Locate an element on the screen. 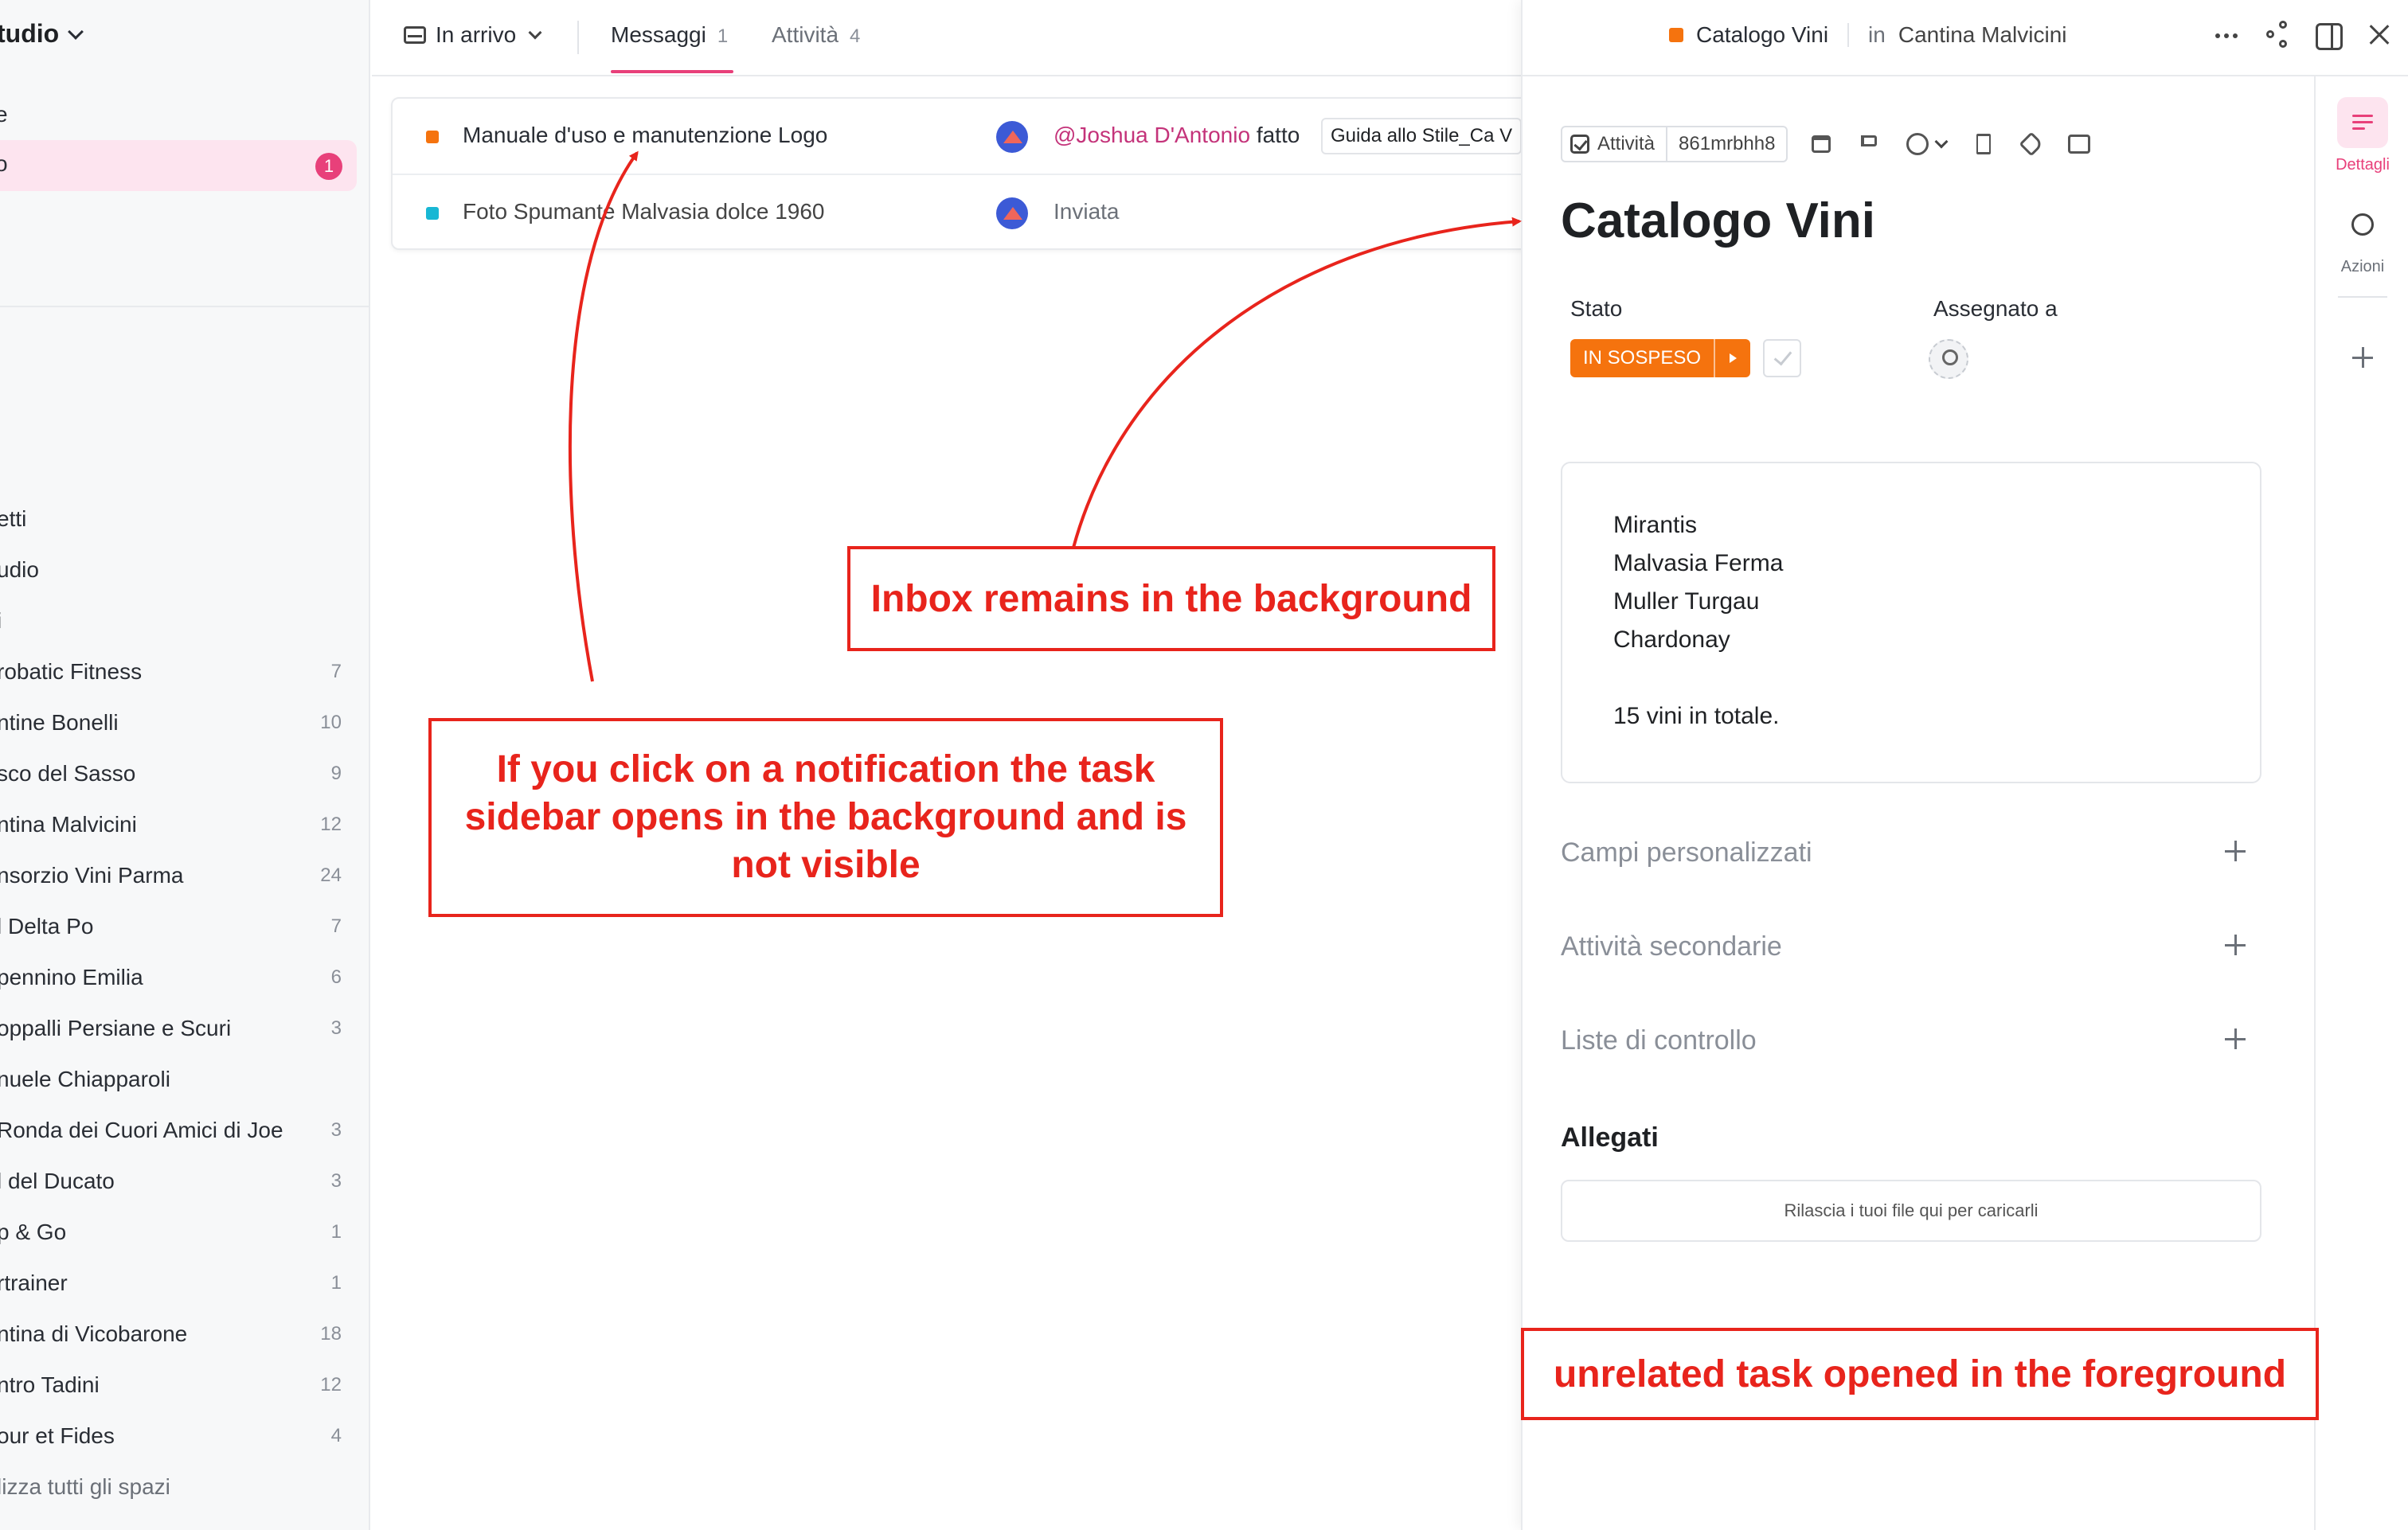  task-title: Catalogo Vini is located at coordinates (1718, 221).